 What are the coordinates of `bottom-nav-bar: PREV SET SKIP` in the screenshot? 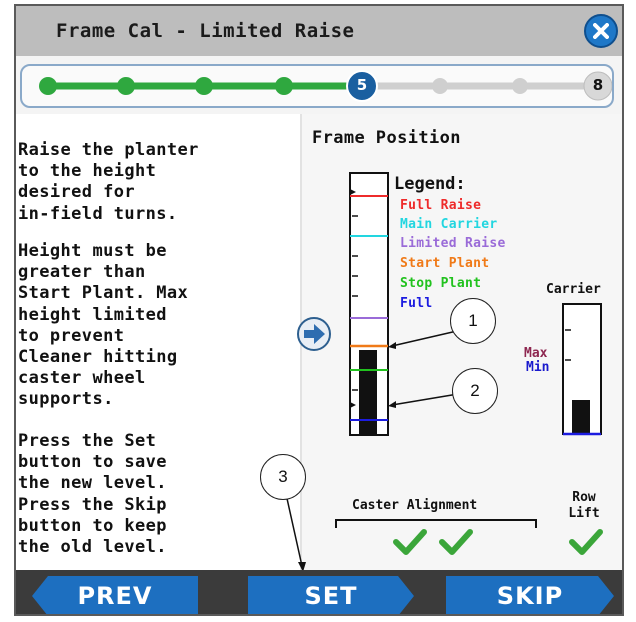 It's located at (319, 592).